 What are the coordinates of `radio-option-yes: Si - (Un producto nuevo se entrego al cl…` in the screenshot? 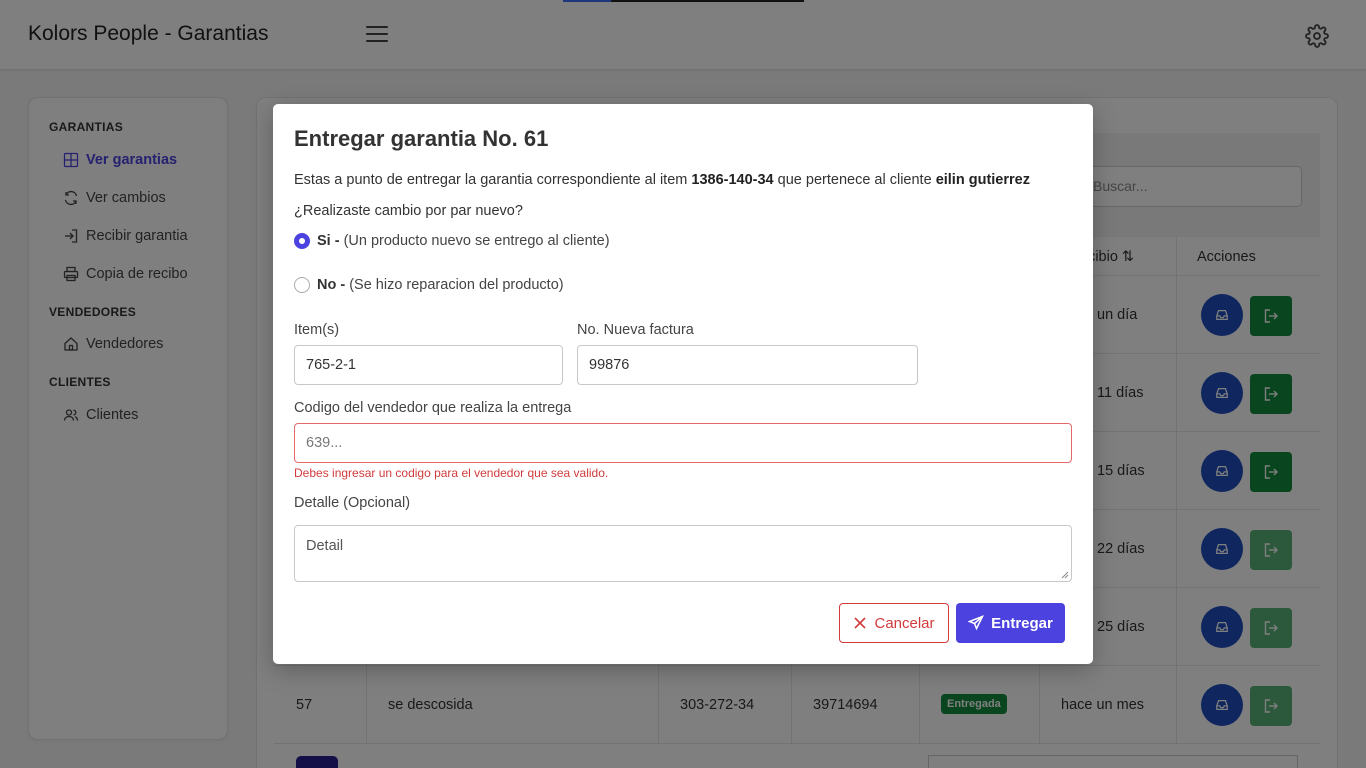 It's located at (452, 241).